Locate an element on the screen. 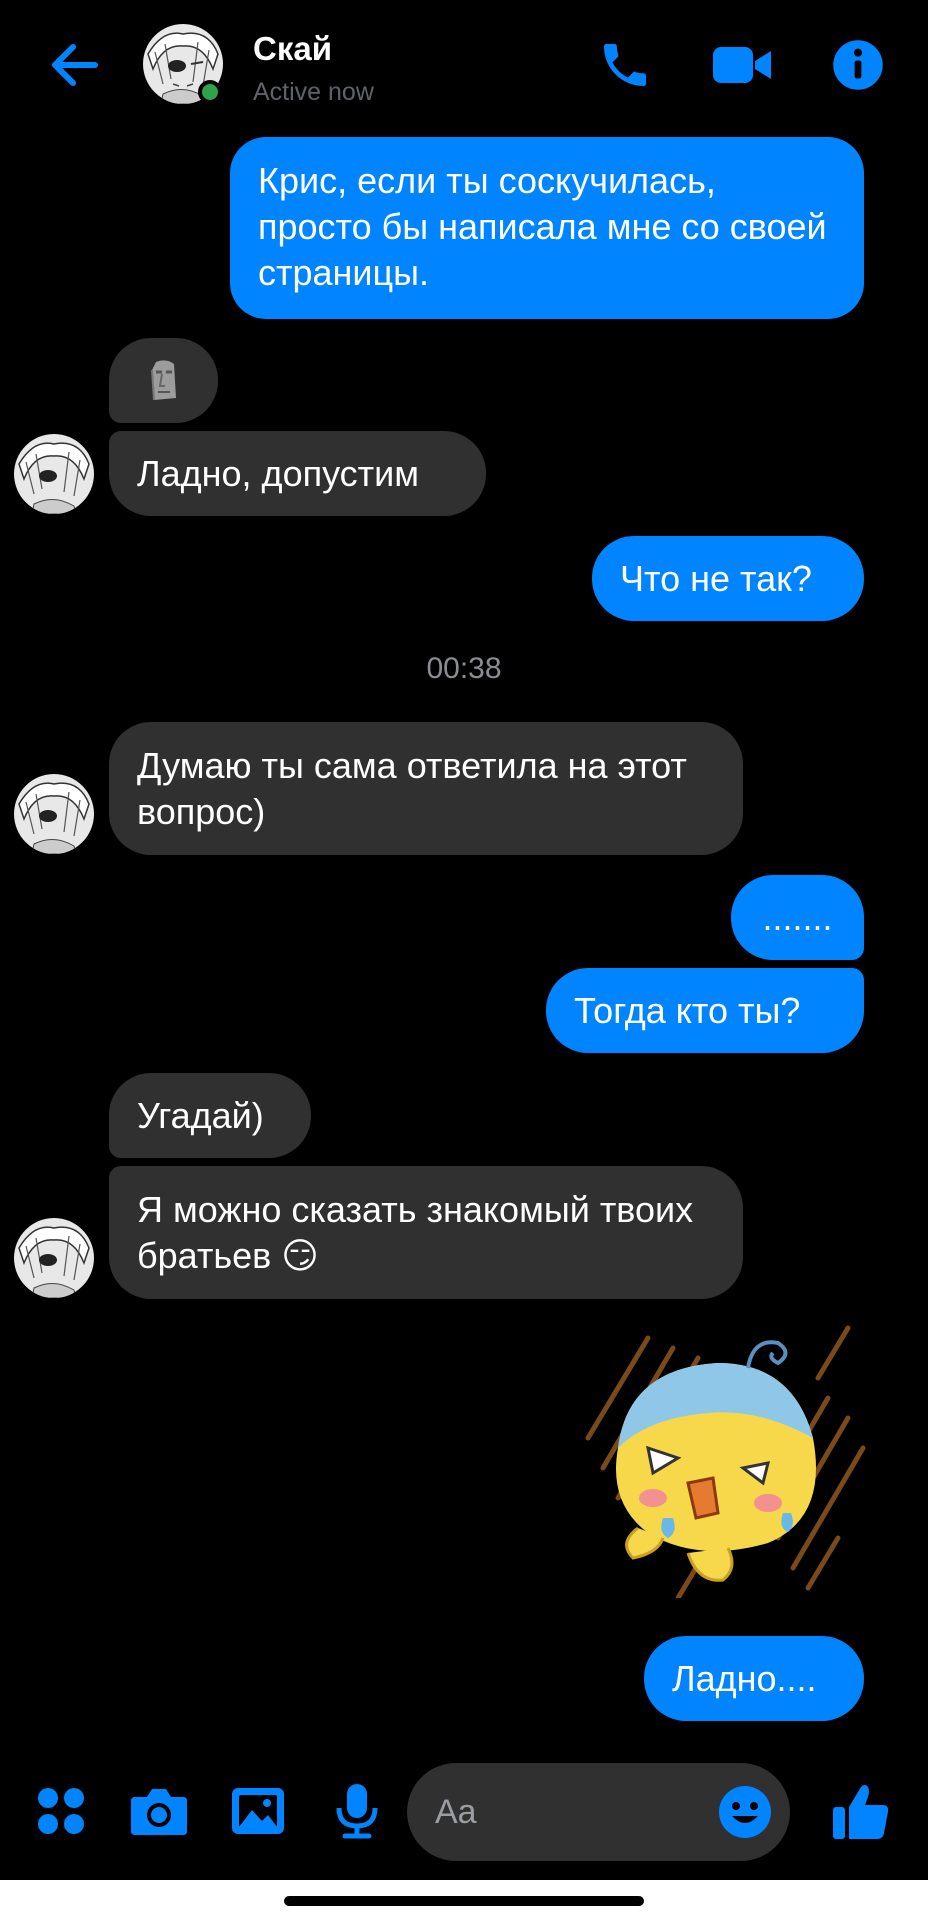 The height and width of the screenshot is (1920, 928). microphone-icon is located at coordinates (357, 1811).